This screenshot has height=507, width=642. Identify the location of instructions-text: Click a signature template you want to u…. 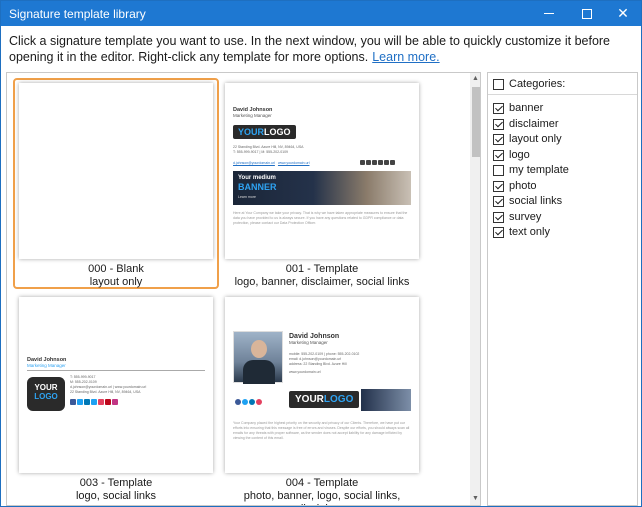
(321, 49).